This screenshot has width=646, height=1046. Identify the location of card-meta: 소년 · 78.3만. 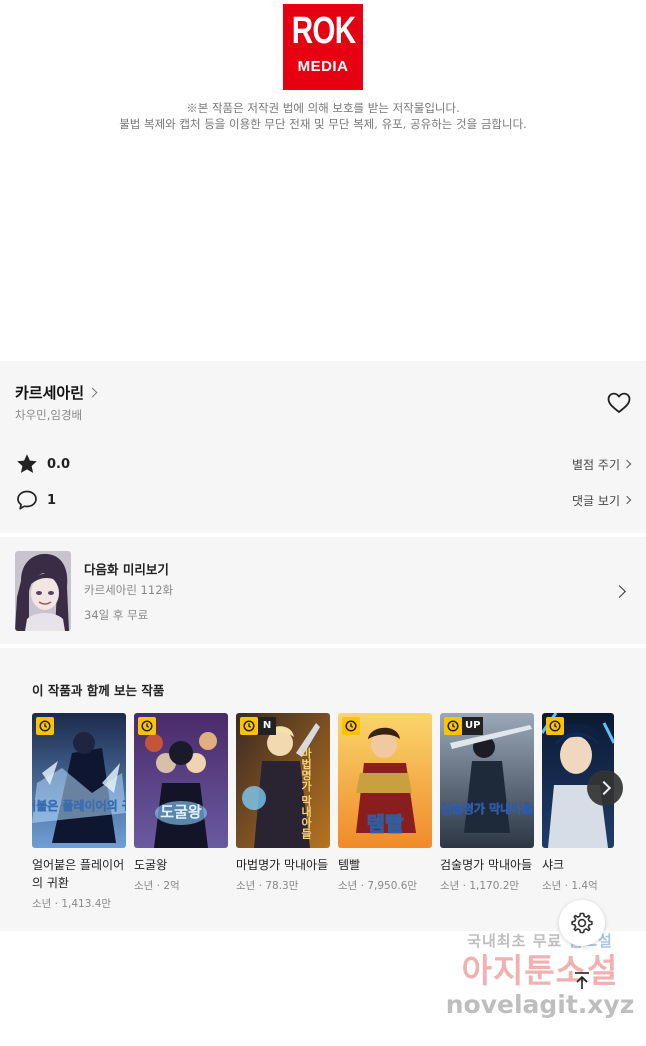
(267, 886).